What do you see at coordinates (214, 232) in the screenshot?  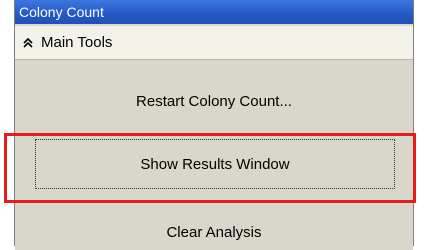 I see `clear-analysis-button: Clear Analysis` at bounding box center [214, 232].